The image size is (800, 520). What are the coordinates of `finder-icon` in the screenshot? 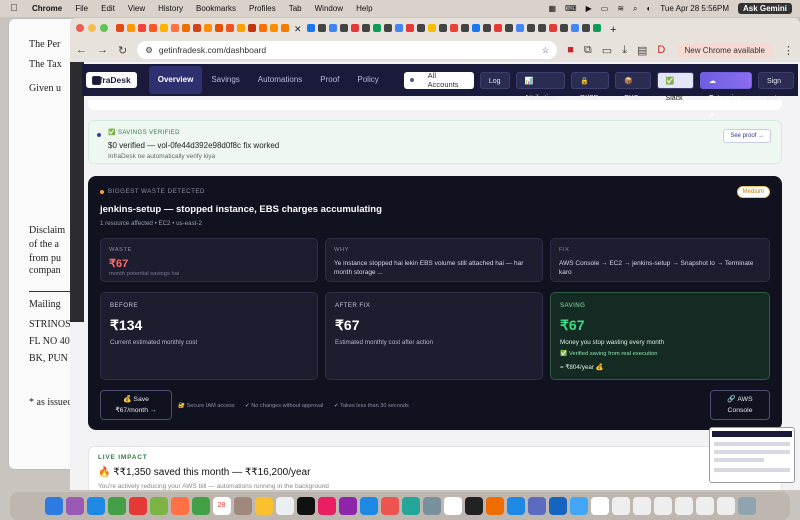 It's located at (53, 506).